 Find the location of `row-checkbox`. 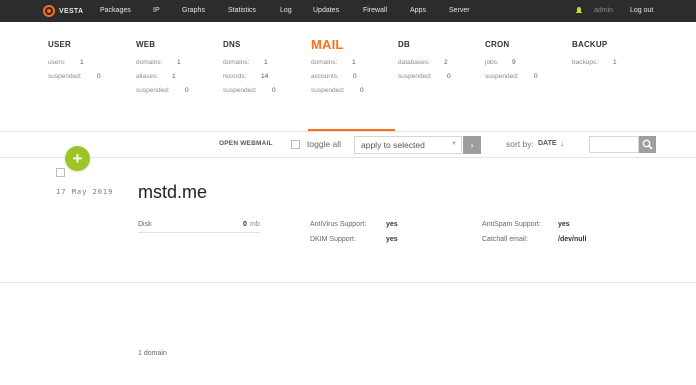

row-checkbox is located at coordinates (60, 172).